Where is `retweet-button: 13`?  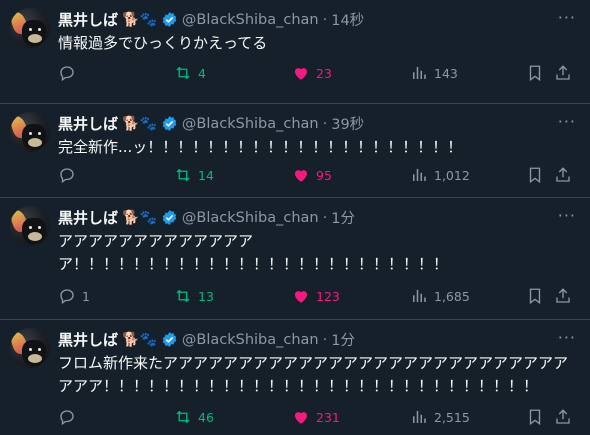
retweet-button: 13 is located at coordinates (194, 296).